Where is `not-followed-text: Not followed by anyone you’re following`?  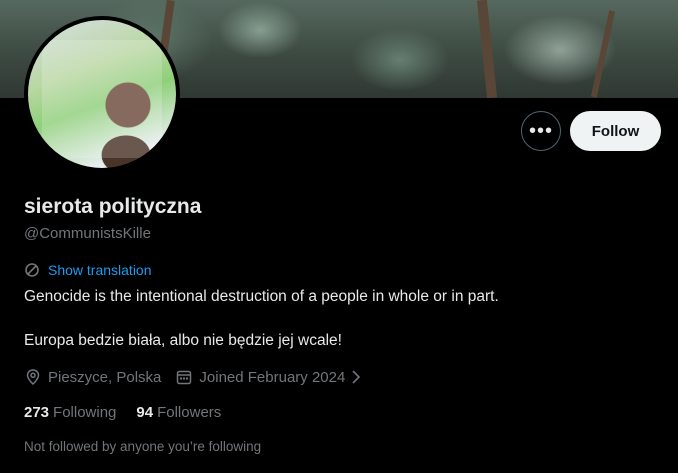 not-followed-text: Not followed by anyone you’re following is located at coordinates (143, 446).